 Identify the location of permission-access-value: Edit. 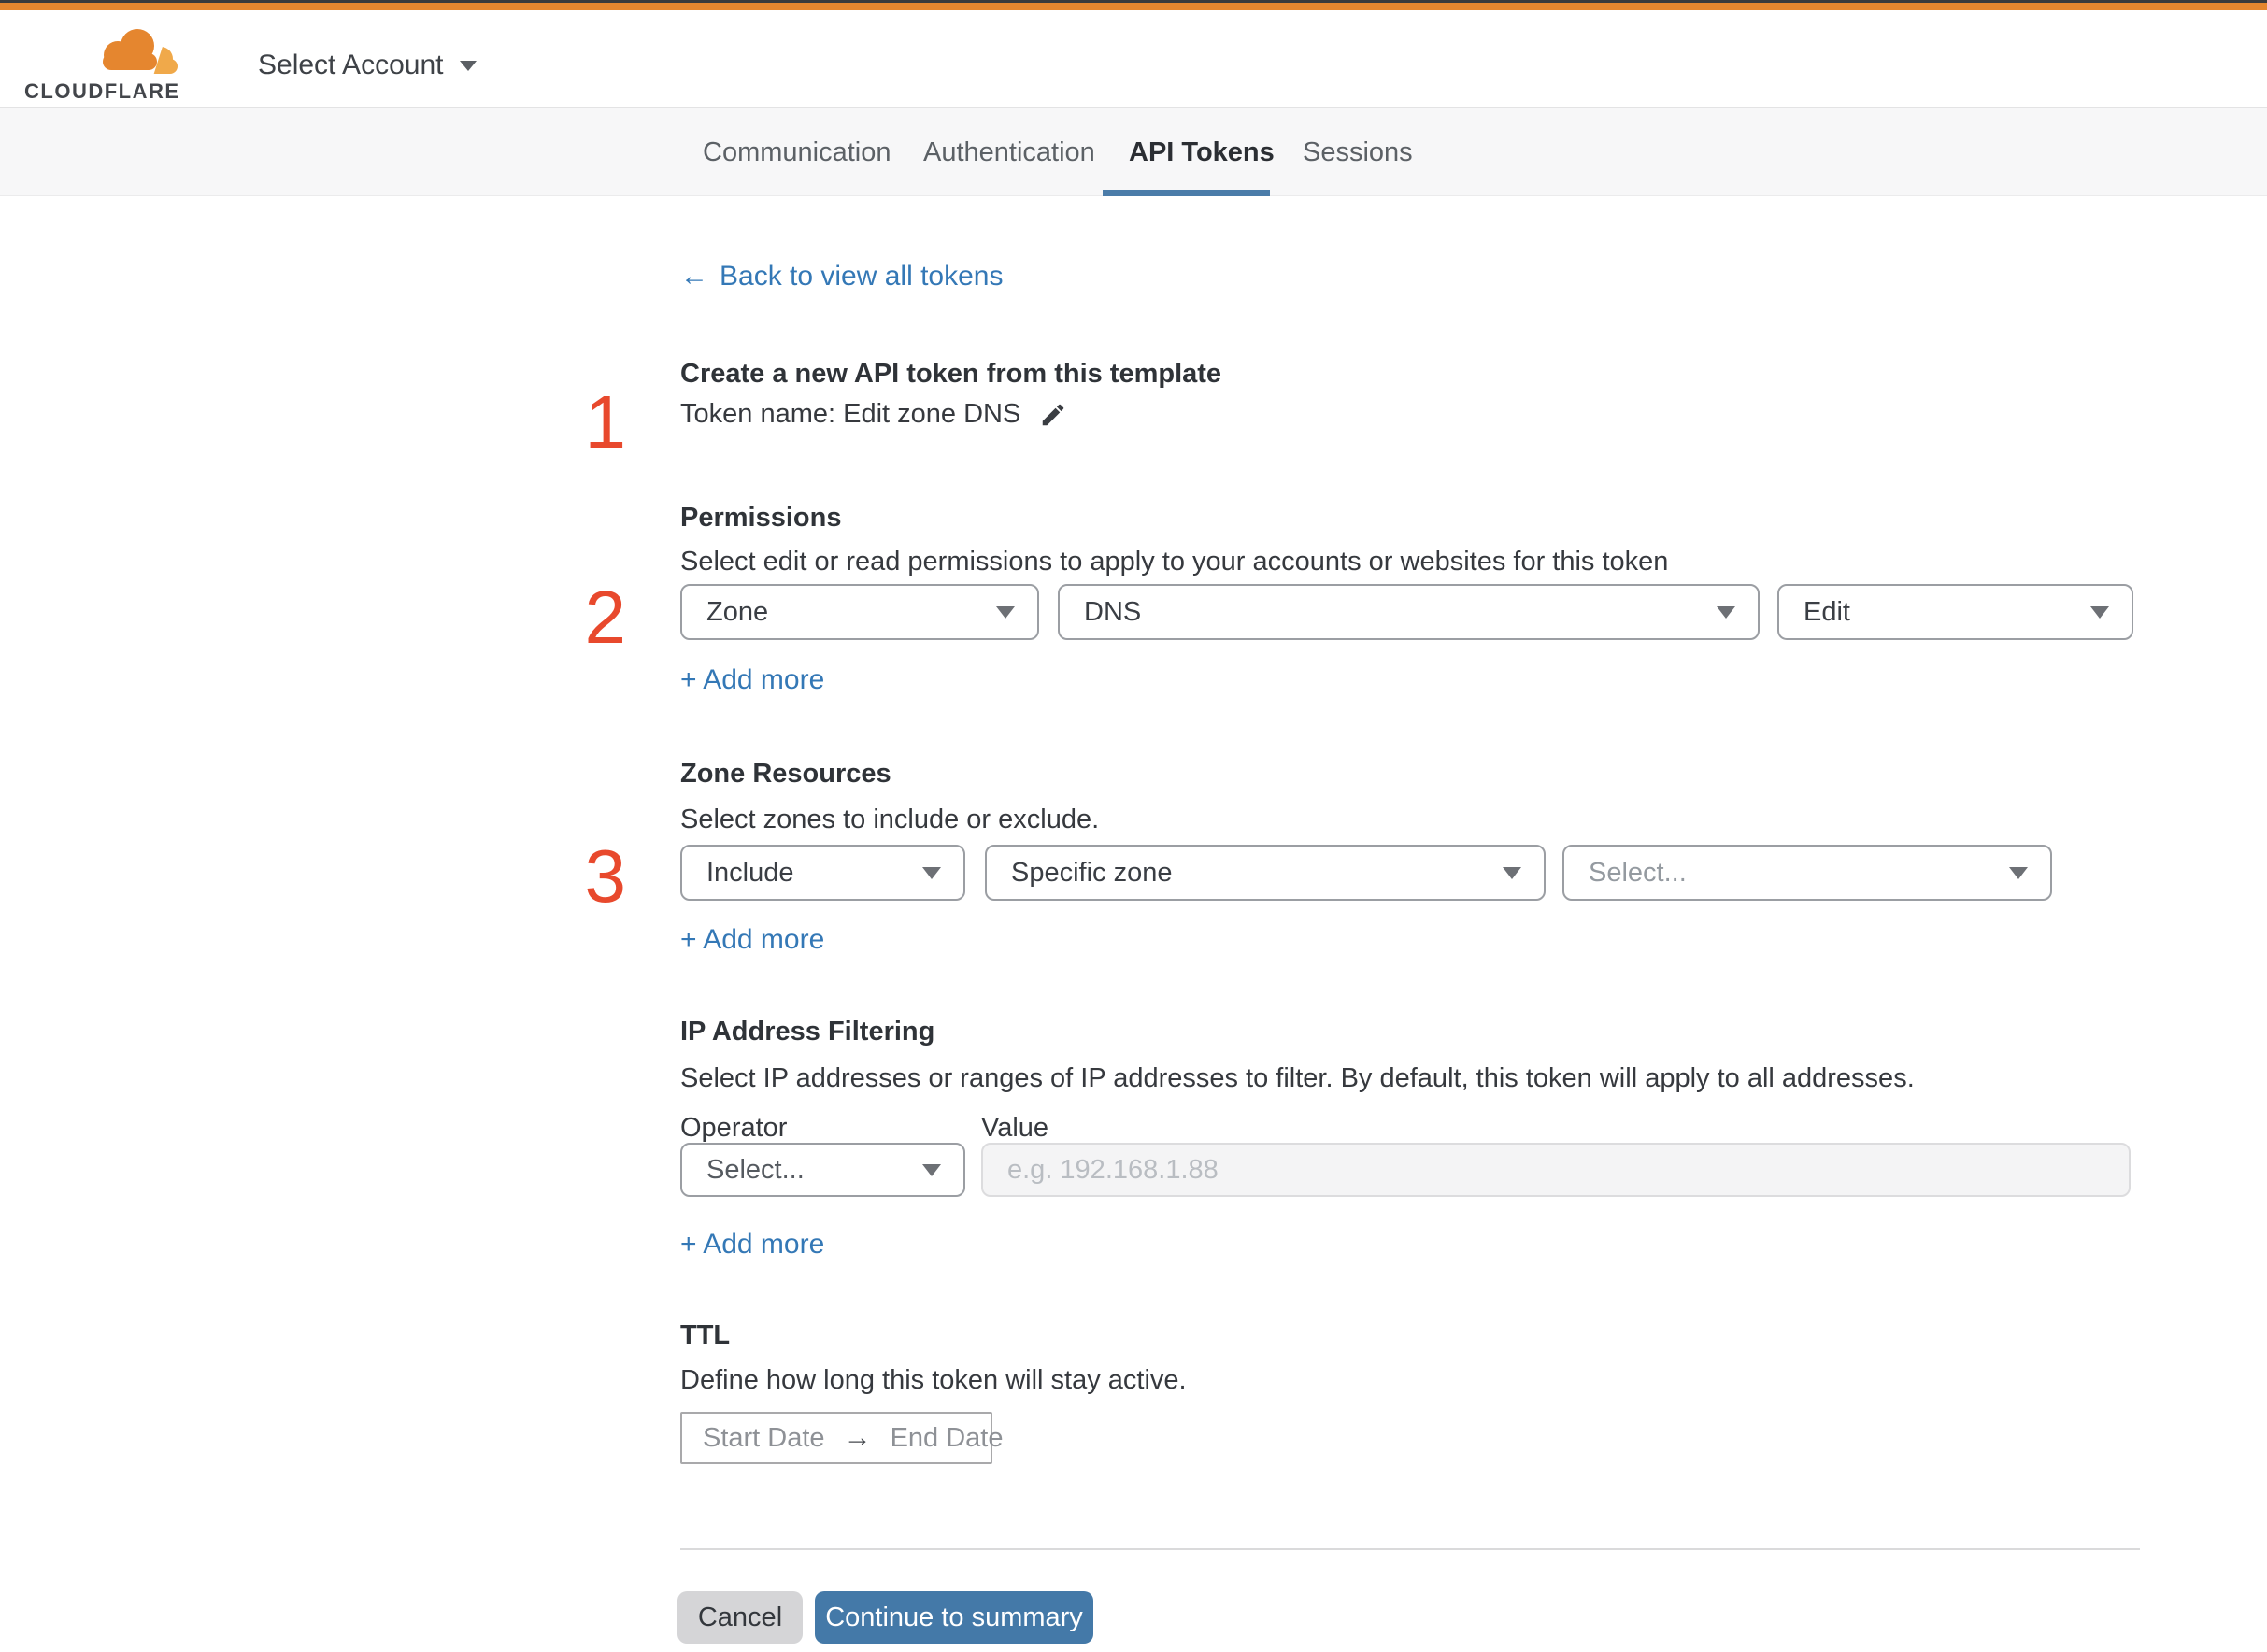
(1827, 612).